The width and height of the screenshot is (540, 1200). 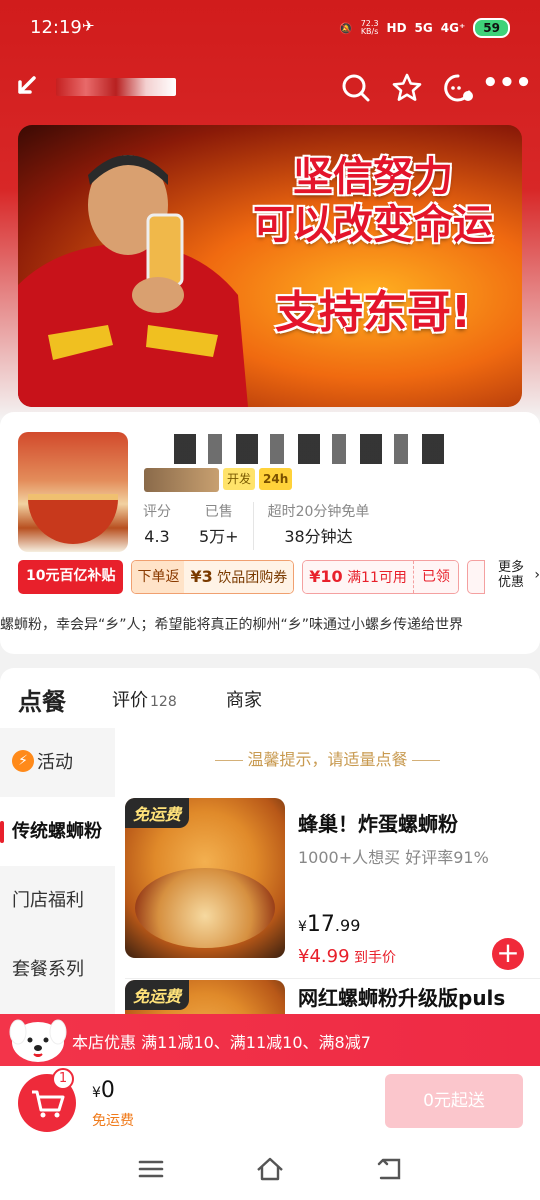 What do you see at coordinates (508, 954) in the screenshot?
I see `add-to-cart-button: +` at bounding box center [508, 954].